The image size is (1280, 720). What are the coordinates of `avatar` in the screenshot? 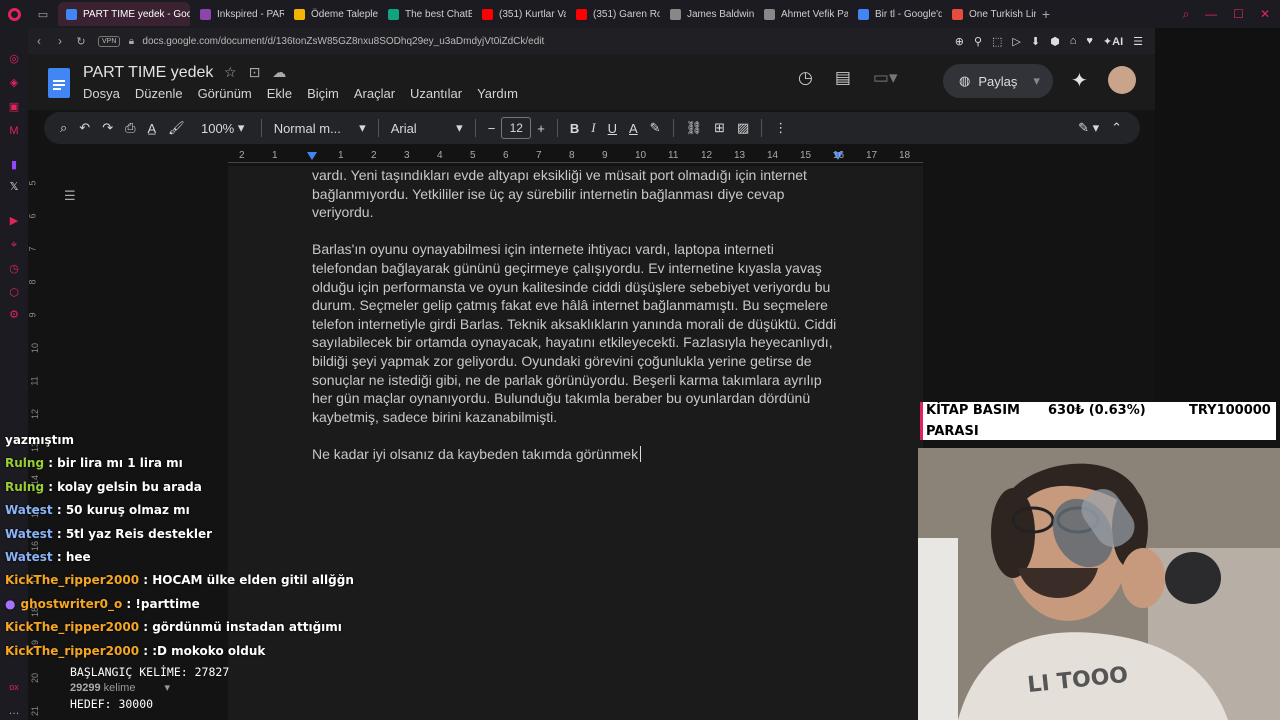 It's located at (1122, 80).